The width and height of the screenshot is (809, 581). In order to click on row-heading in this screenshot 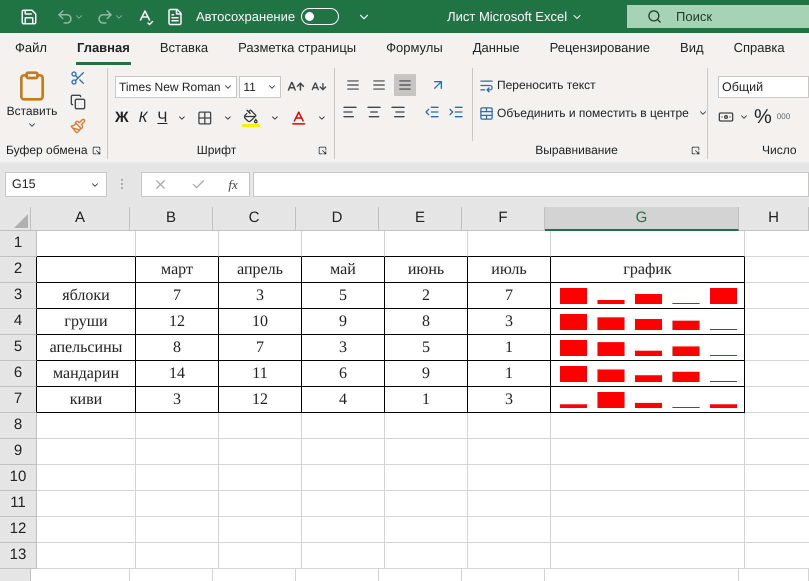, I will do `click(15, 575)`.